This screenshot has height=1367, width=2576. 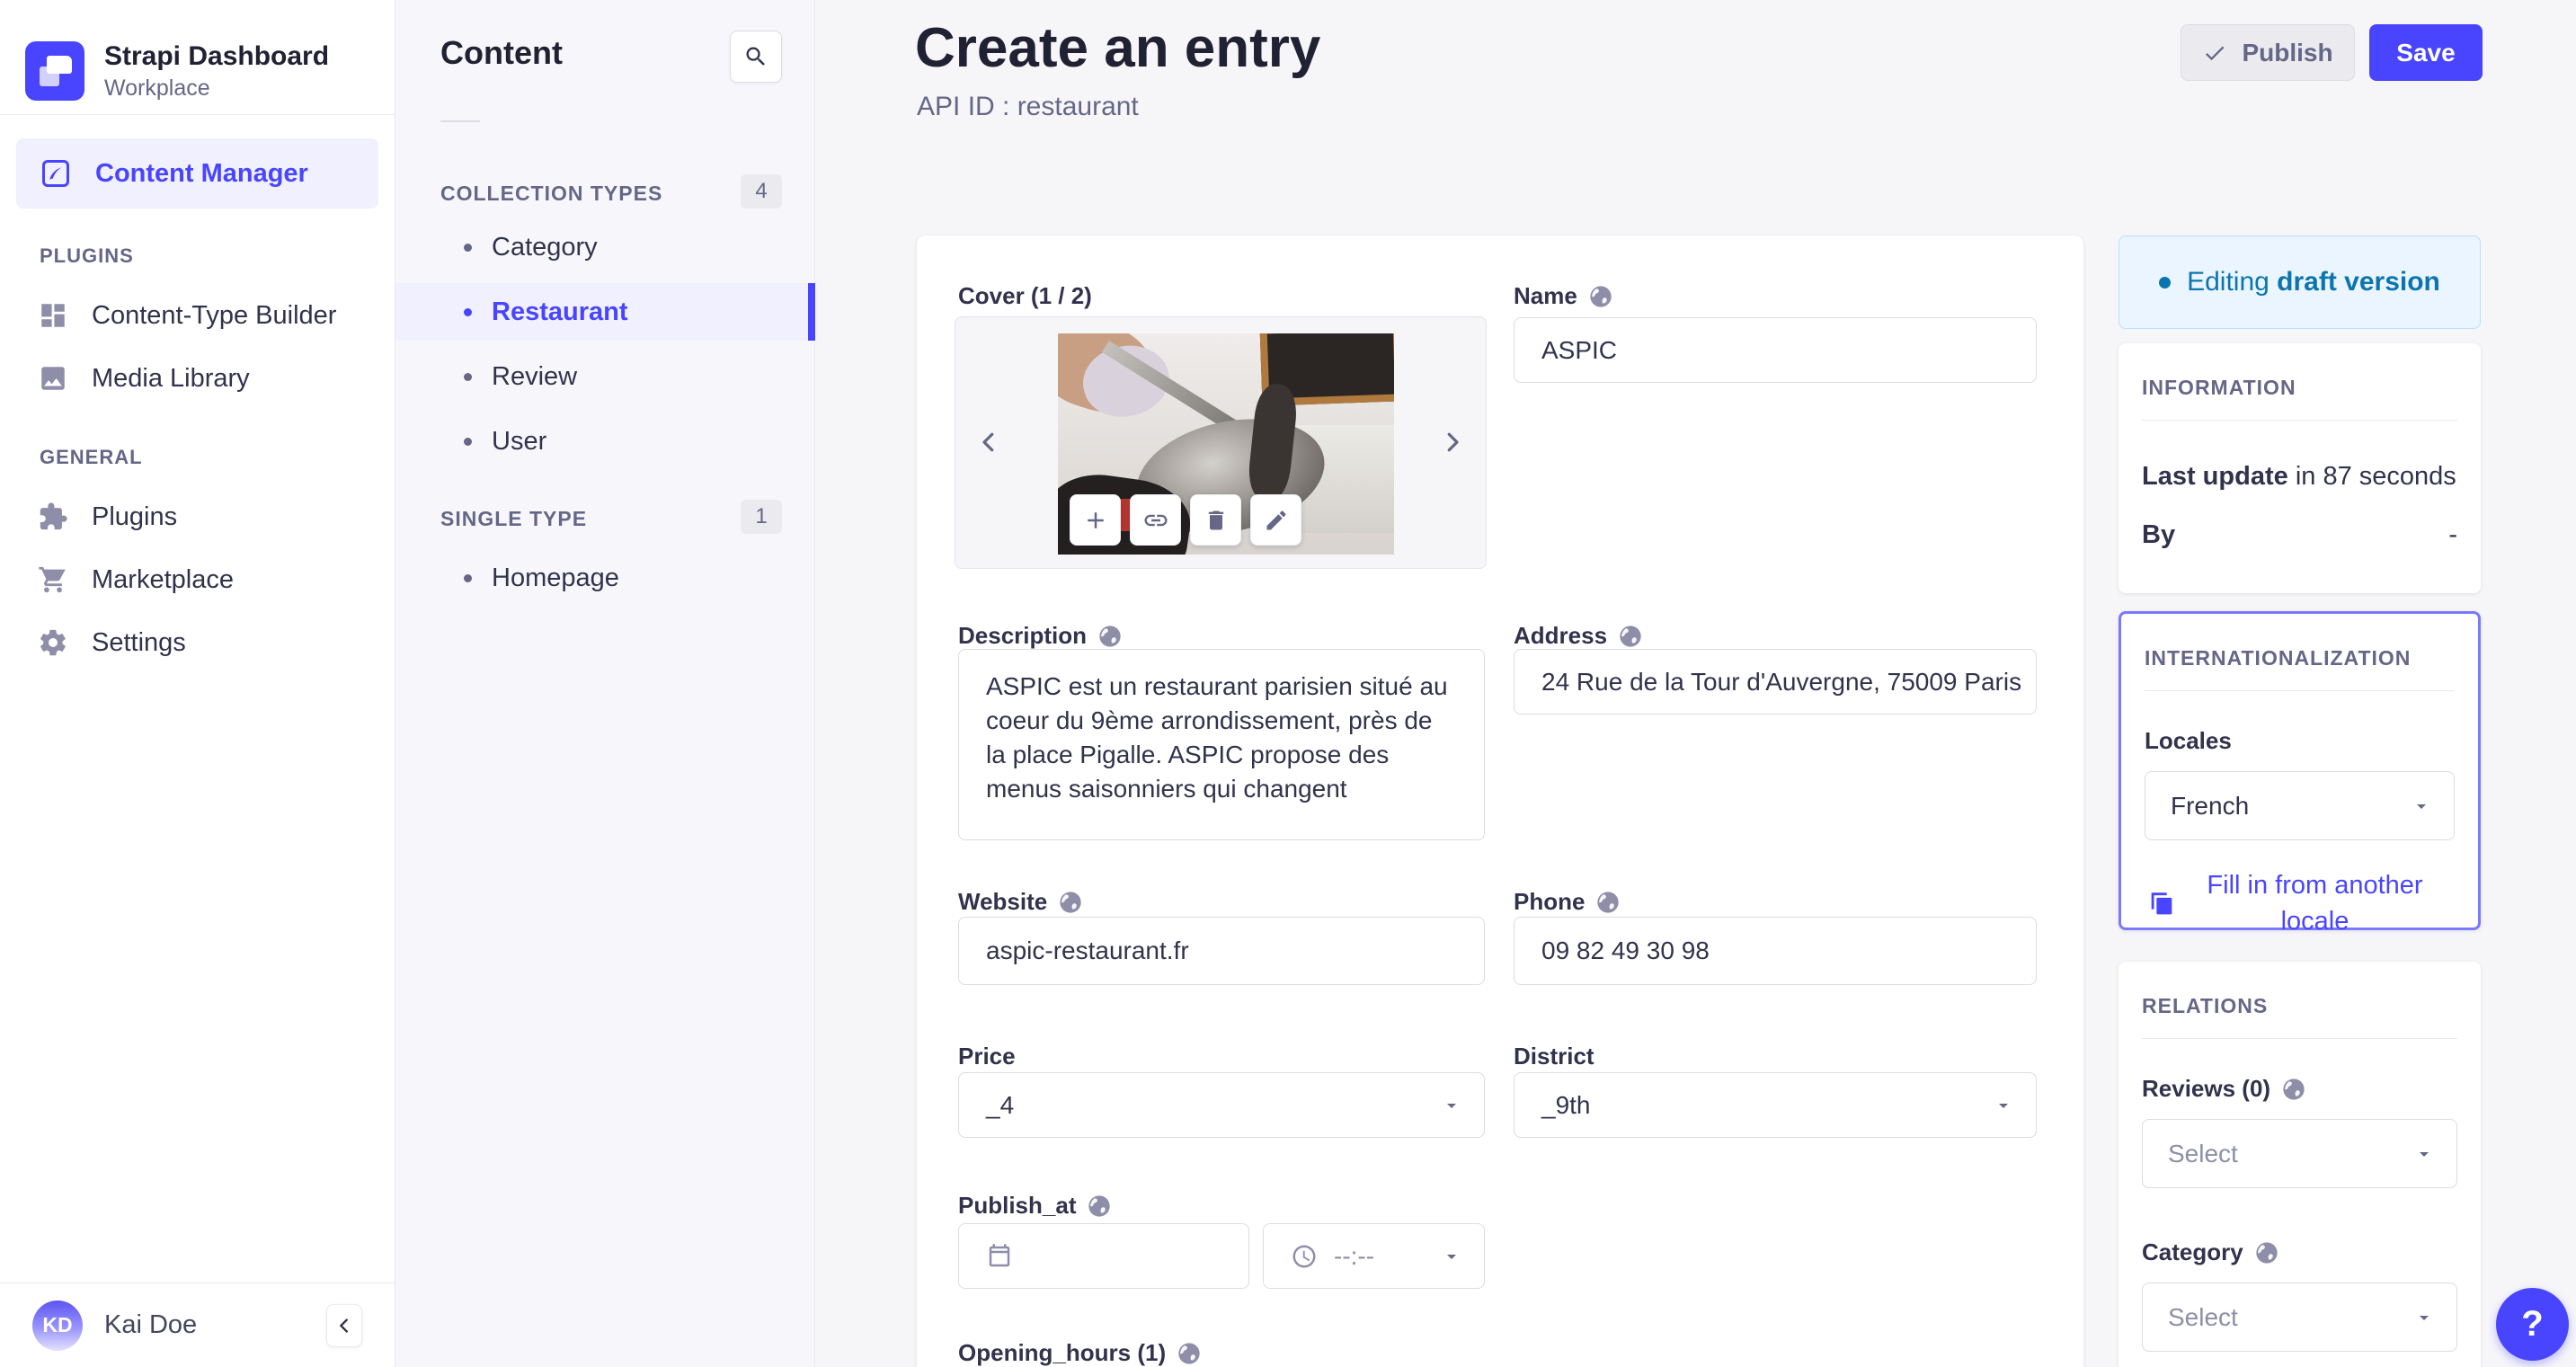 What do you see at coordinates (1354, 1255) in the screenshot?
I see `time-placeholder: --:--` at bounding box center [1354, 1255].